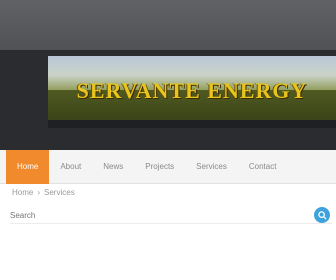  I want to click on nav-item-services: Services, so click(211, 167).